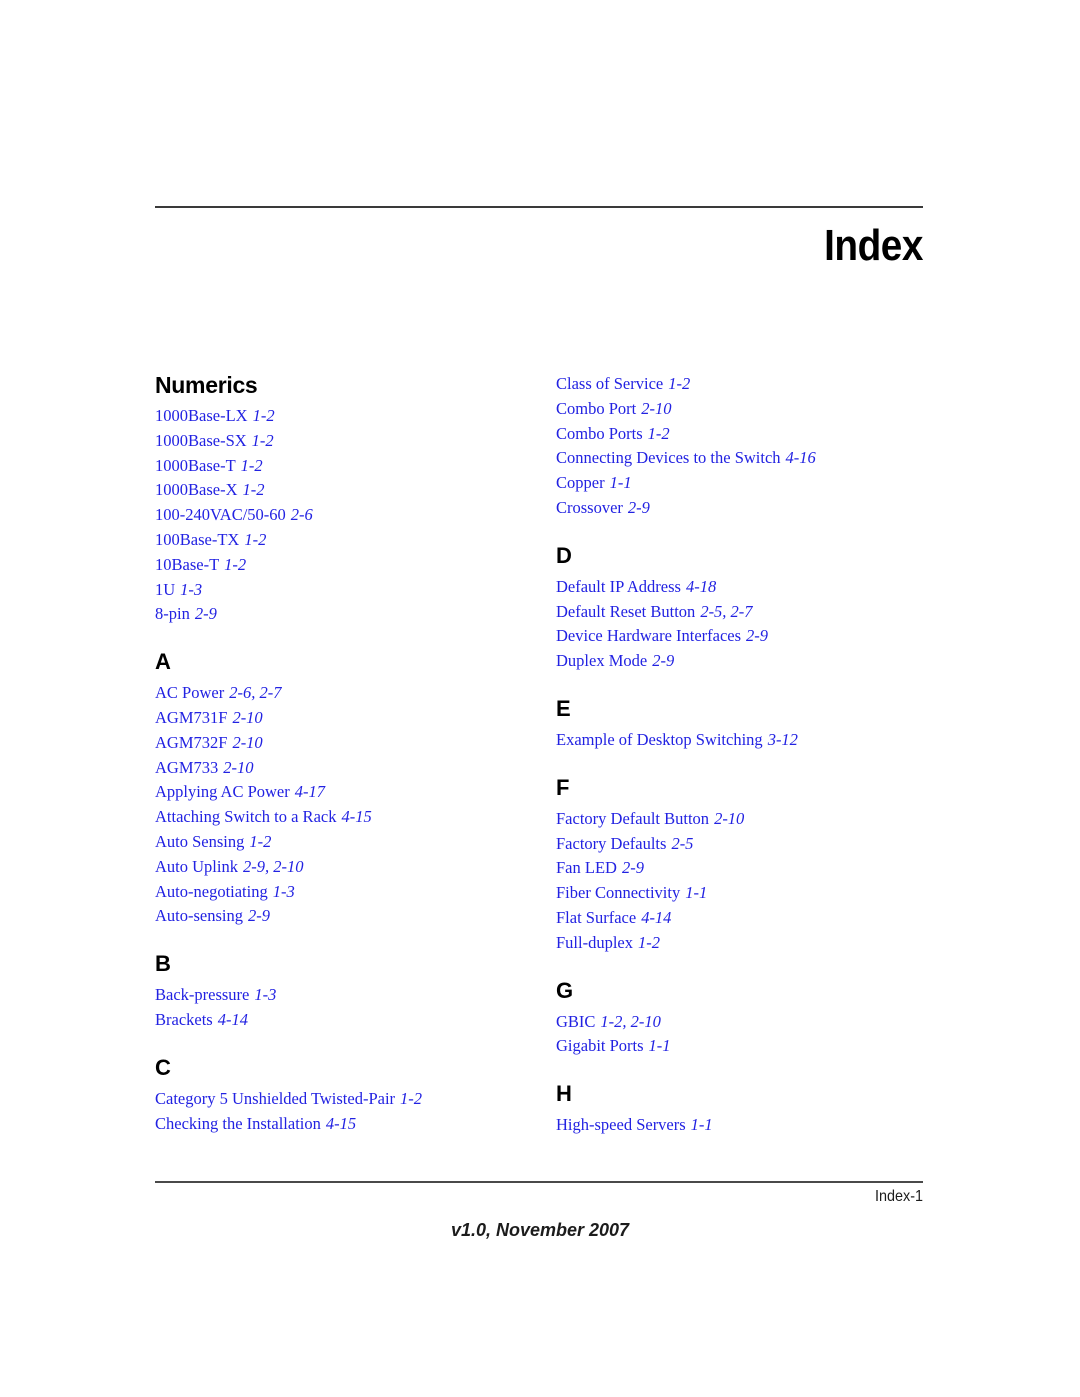  I want to click on index-entry: Applying AC Power 4-17, so click(345, 792).